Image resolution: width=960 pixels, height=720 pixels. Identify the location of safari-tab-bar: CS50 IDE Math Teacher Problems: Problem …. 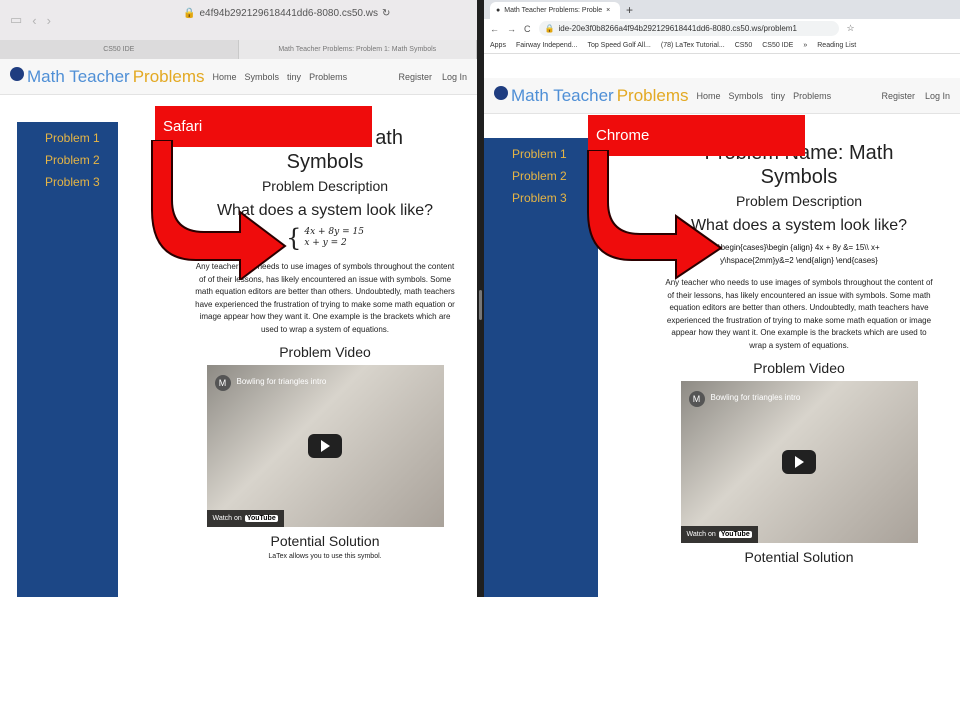
(238, 49).